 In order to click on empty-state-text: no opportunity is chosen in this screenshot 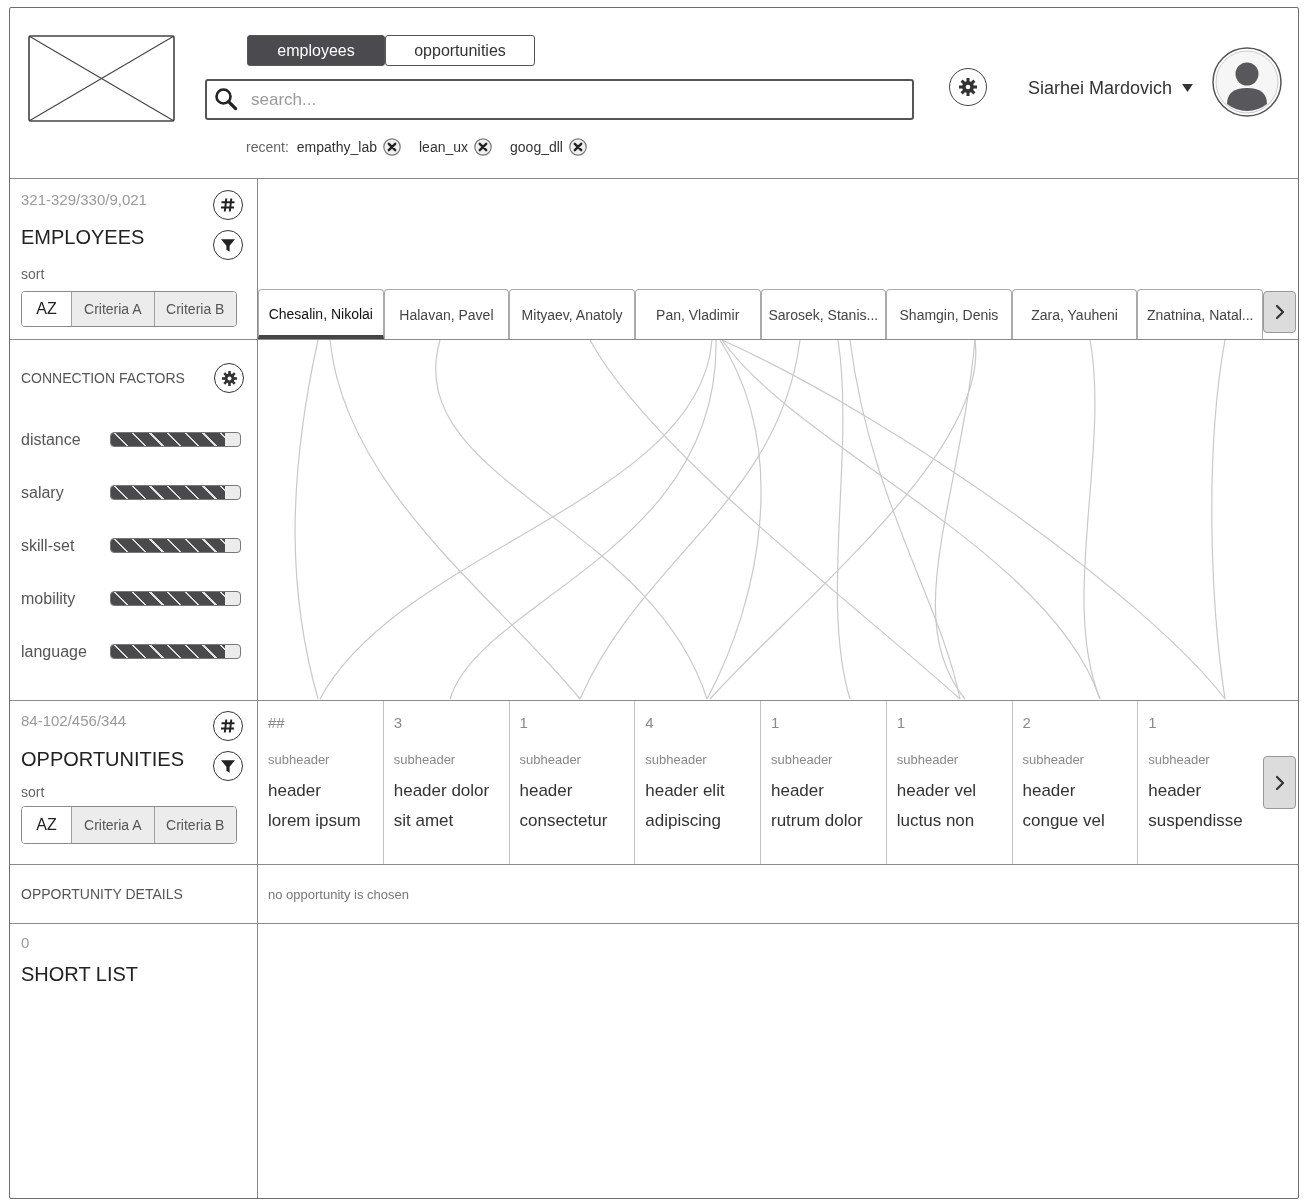, I will do `click(338, 894)`.